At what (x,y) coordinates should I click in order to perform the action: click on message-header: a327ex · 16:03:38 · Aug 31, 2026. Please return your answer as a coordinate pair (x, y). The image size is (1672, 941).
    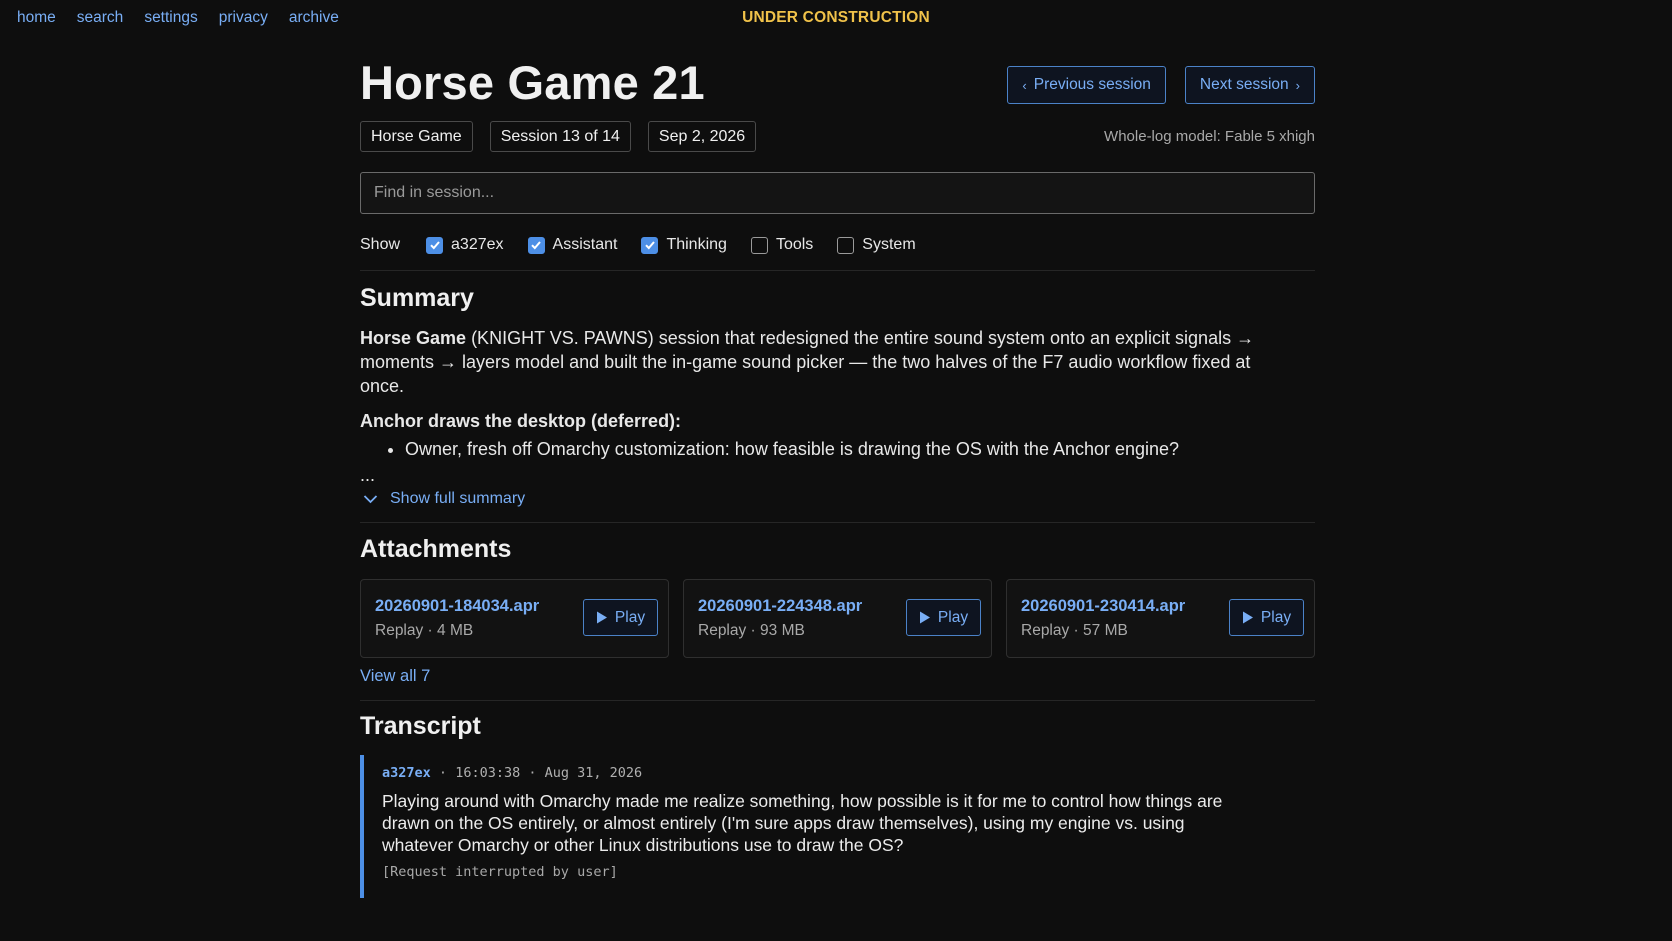
    Looking at the image, I should click on (848, 773).